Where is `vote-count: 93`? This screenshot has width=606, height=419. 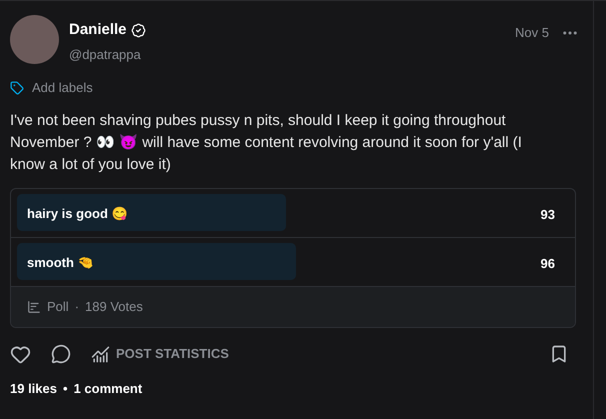
vote-count: 93 is located at coordinates (547, 215).